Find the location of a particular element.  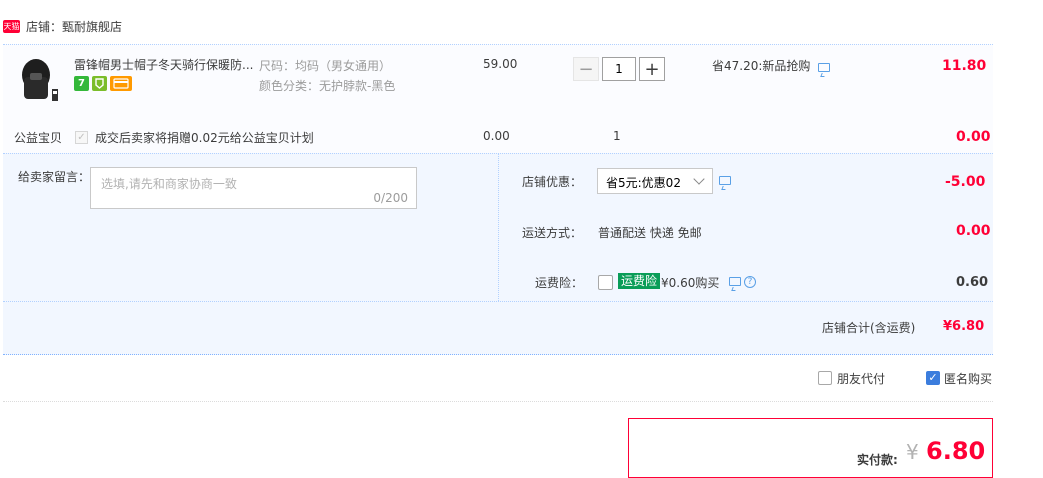

insurance-badge: 运费险 is located at coordinates (639, 281).